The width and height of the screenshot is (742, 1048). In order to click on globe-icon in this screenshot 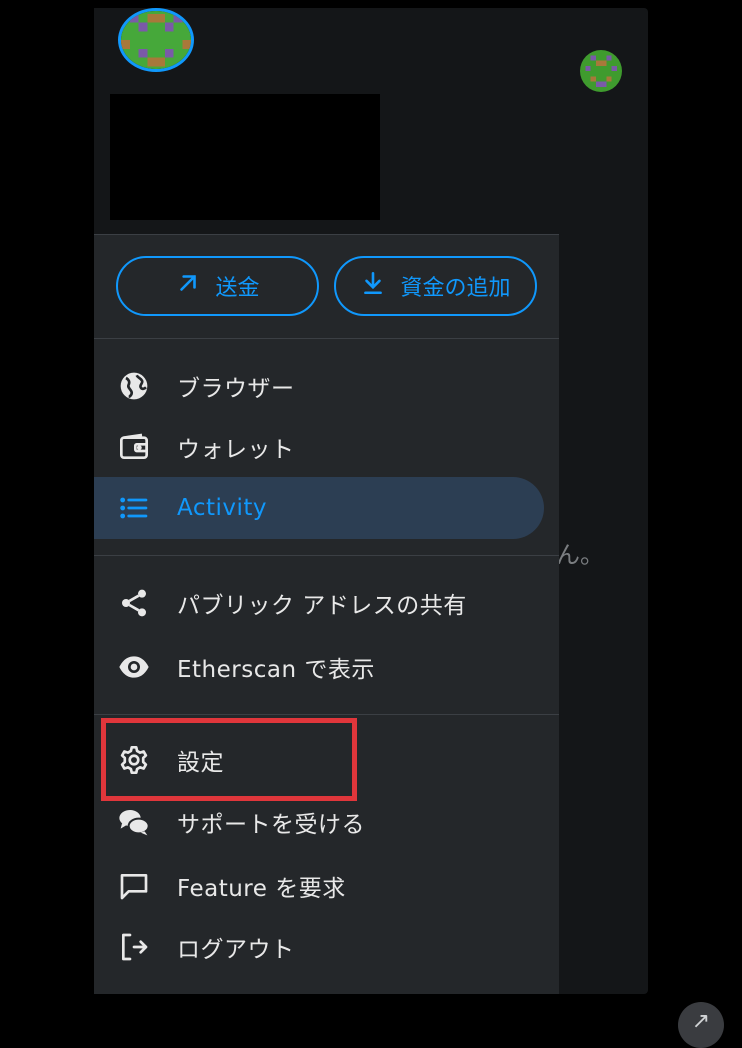, I will do `click(134, 386)`.